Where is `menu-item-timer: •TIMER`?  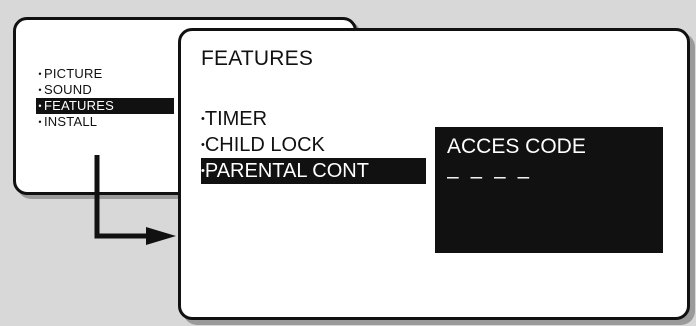
menu-item-timer: •TIMER is located at coordinates (313, 119).